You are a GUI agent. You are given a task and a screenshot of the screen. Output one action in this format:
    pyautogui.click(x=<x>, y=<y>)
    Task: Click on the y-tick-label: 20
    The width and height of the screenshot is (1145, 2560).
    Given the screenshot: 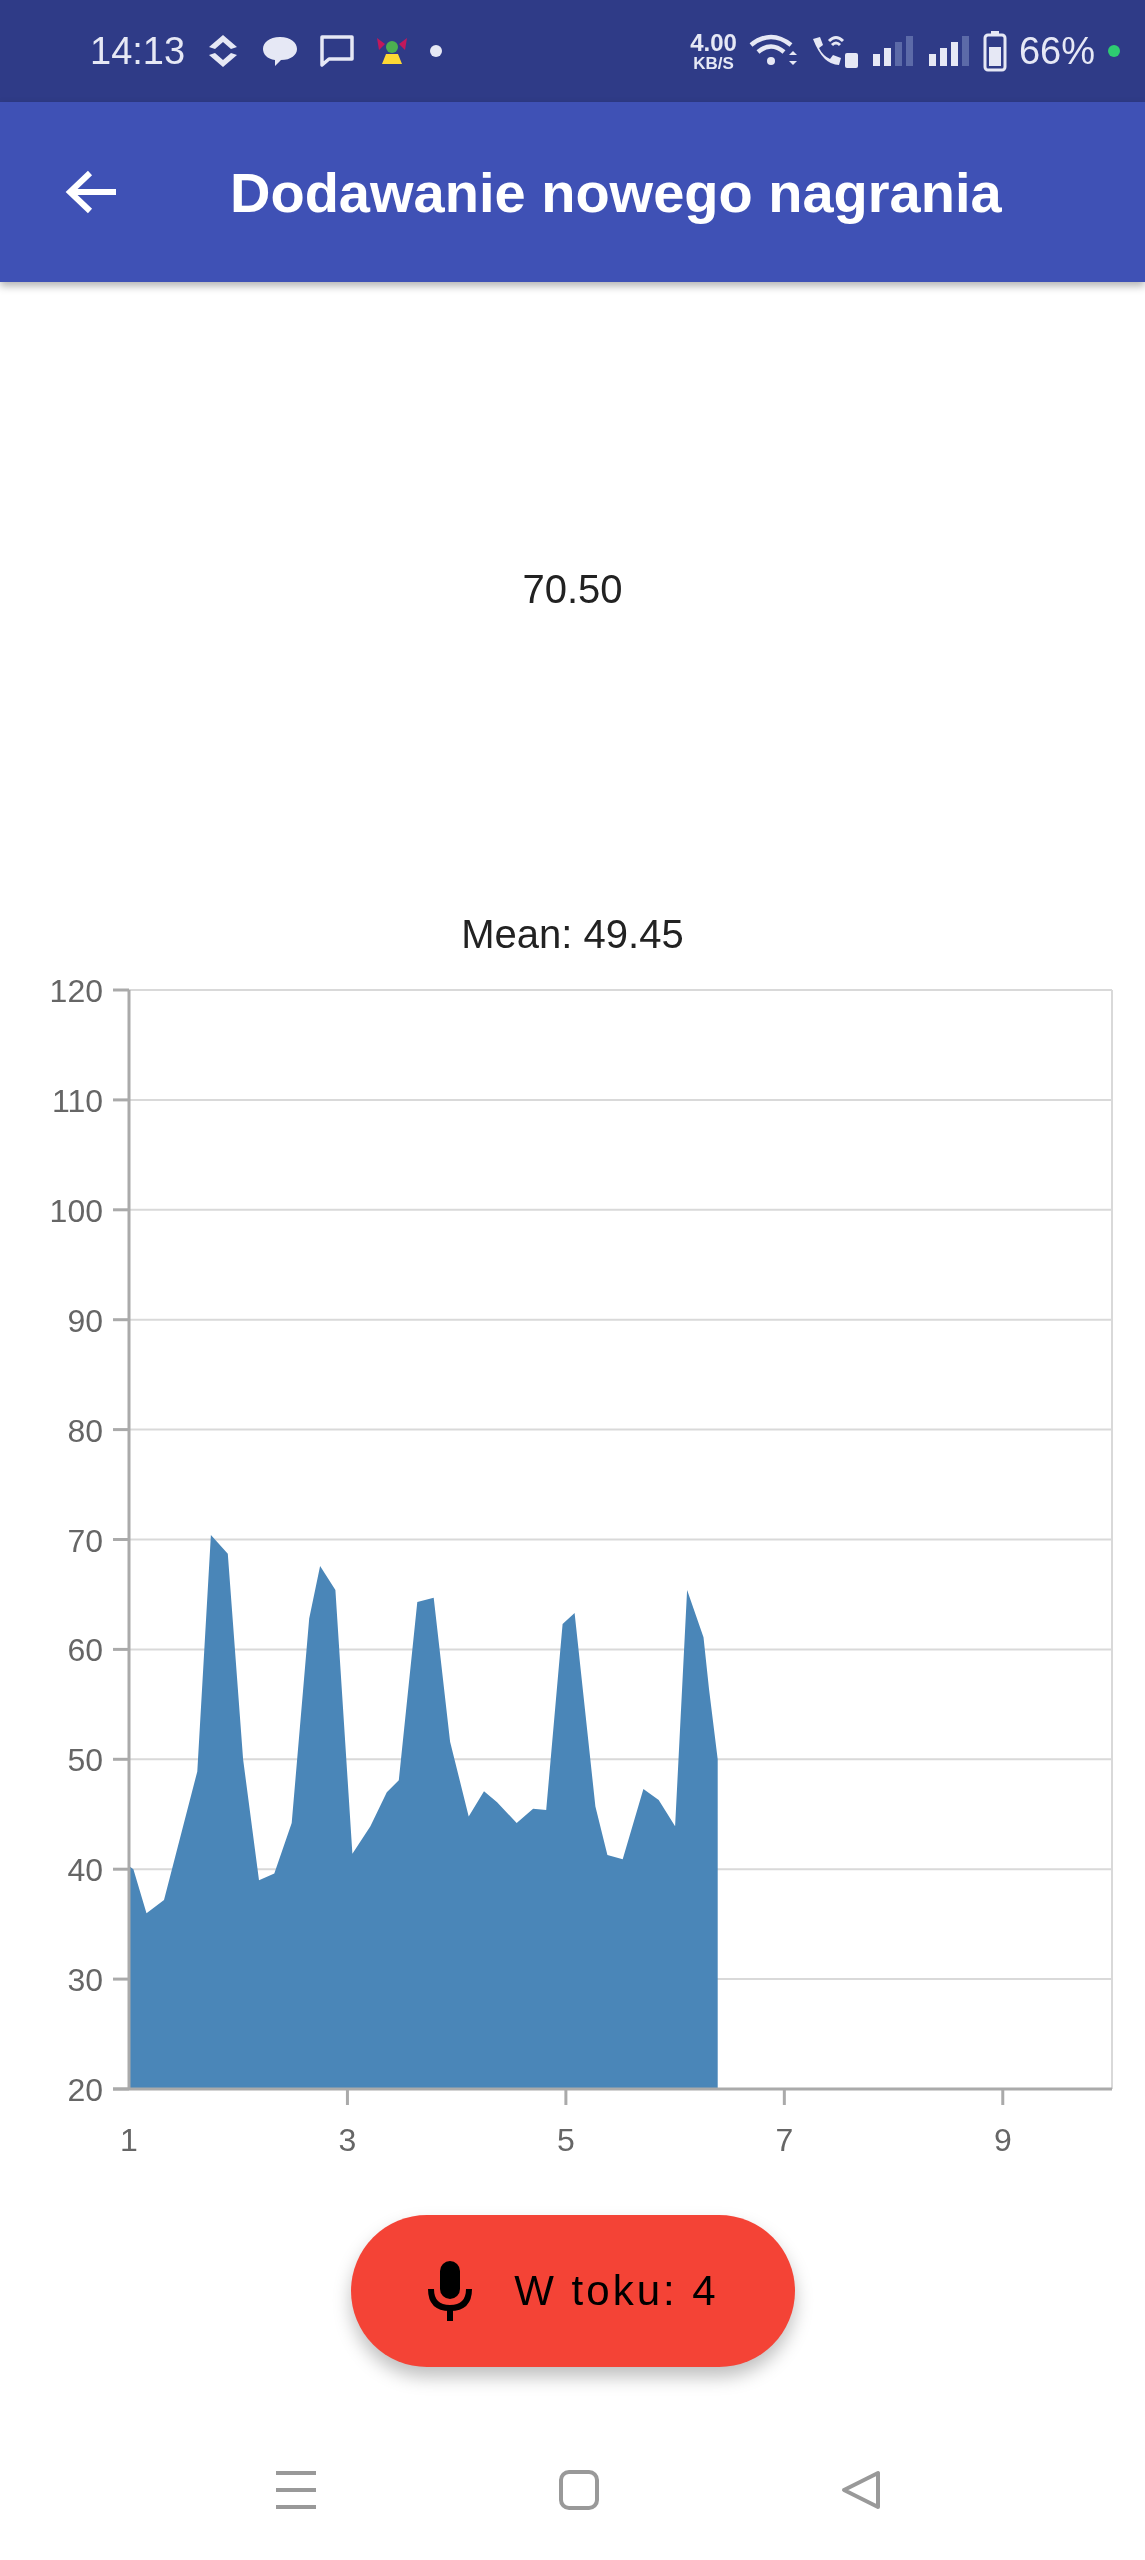 What is the action you would take?
    pyautogui.click(x=85, y=2090)
    